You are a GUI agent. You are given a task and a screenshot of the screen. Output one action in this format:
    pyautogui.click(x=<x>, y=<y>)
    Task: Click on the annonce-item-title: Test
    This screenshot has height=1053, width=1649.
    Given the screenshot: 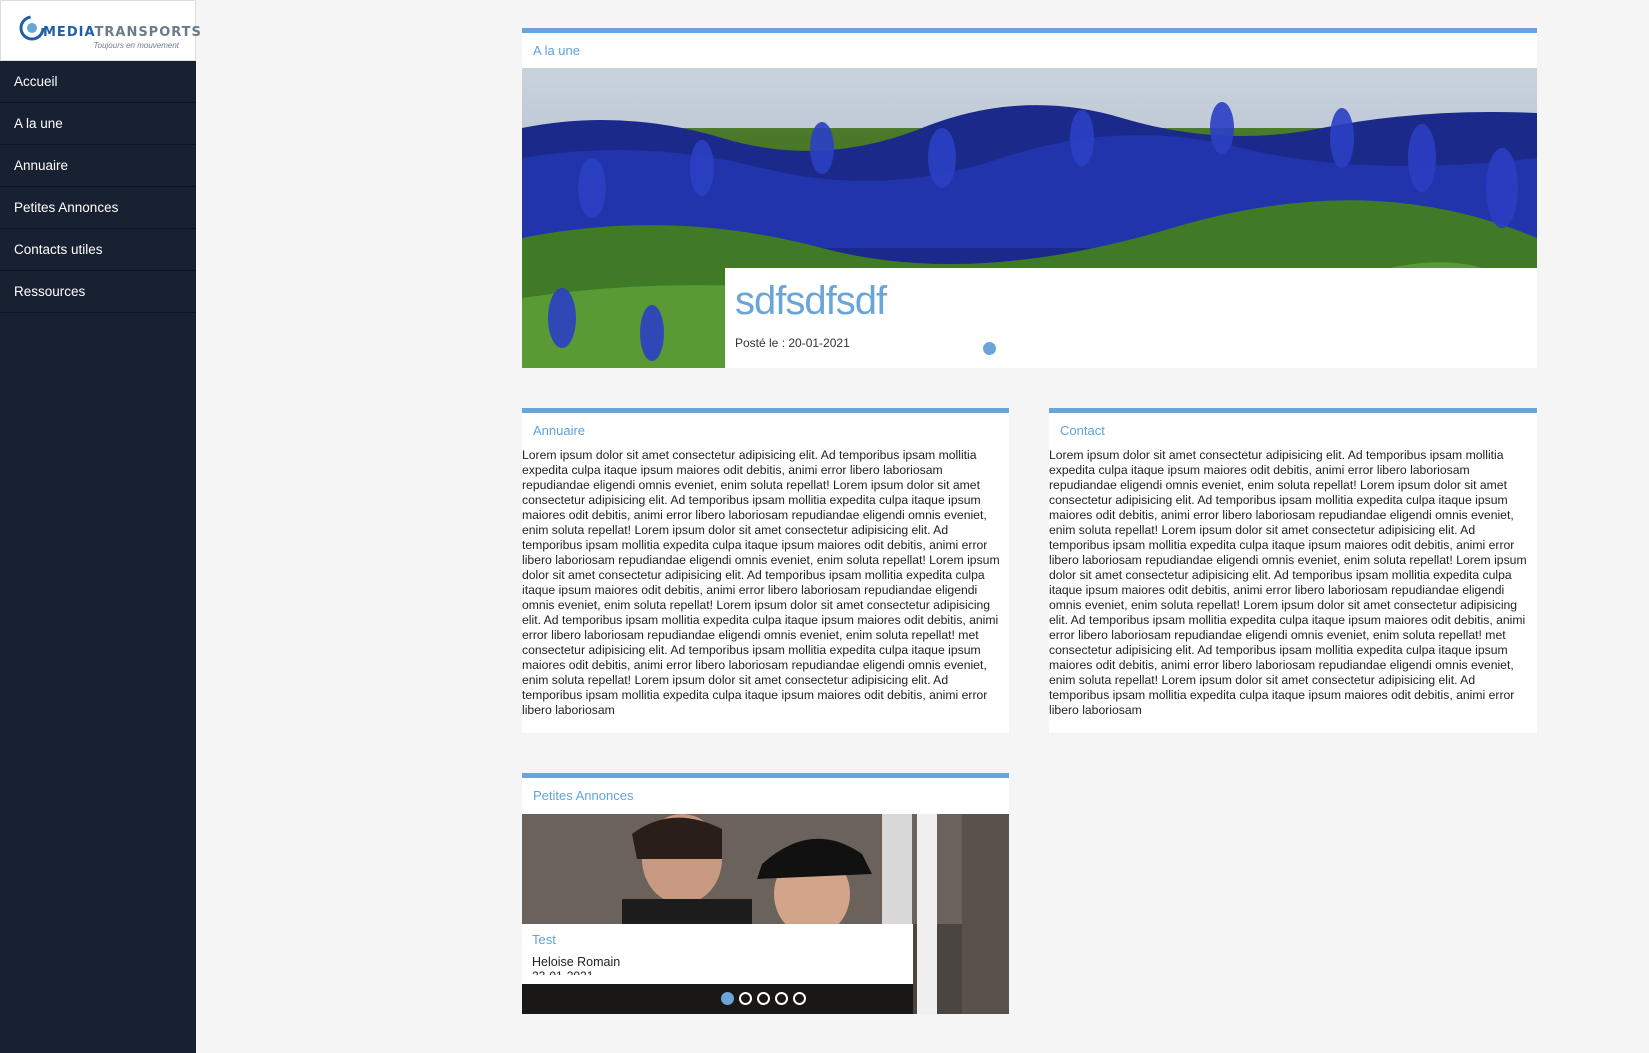 What is the action you would take?
    pyautogui.click(x=717, y=939)
    